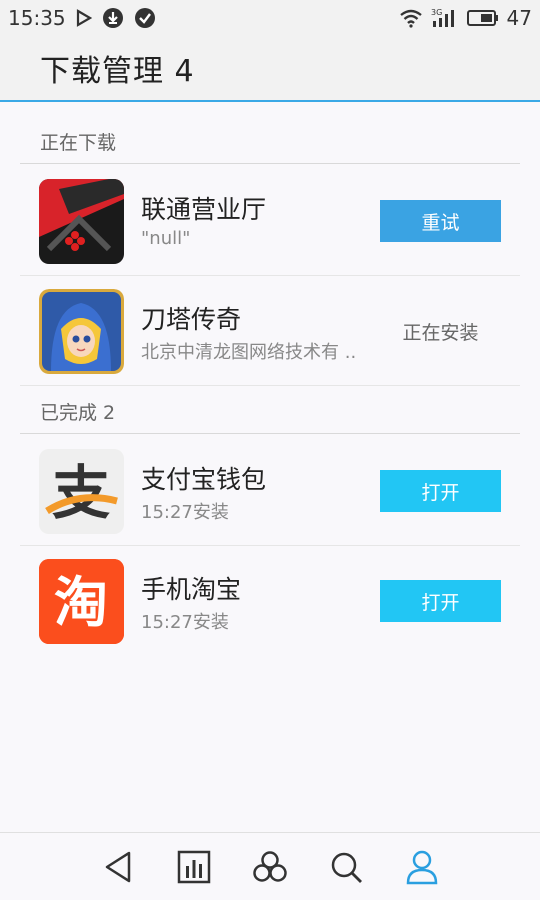  I want to click on section-header-completed: 已完成 2, so click(270, 412).